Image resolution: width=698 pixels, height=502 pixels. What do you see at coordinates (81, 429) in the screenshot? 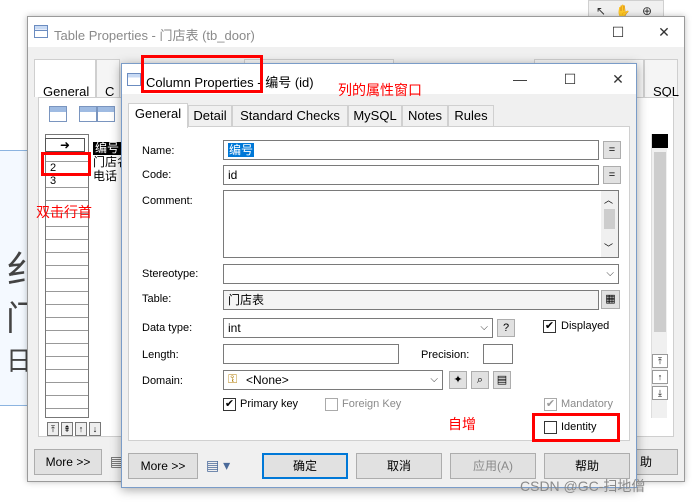
I see `move-up-icon: ↑` at bounding box center [81, 429].